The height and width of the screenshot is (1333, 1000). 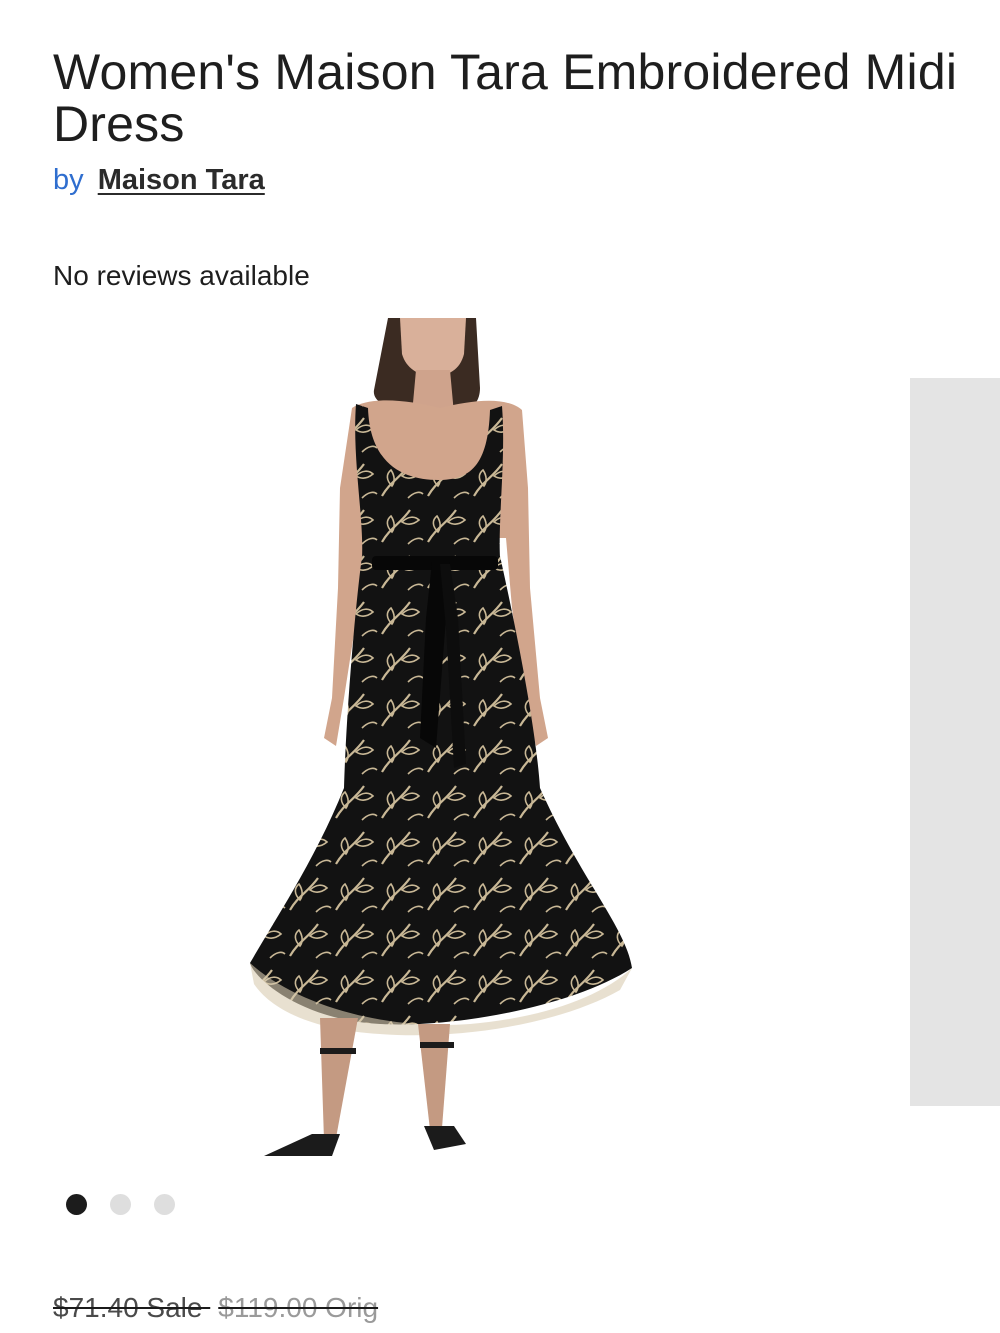 I want to click on price-row: $71.40 Sale $119.00 Orig, so click(x=215, y=1308).